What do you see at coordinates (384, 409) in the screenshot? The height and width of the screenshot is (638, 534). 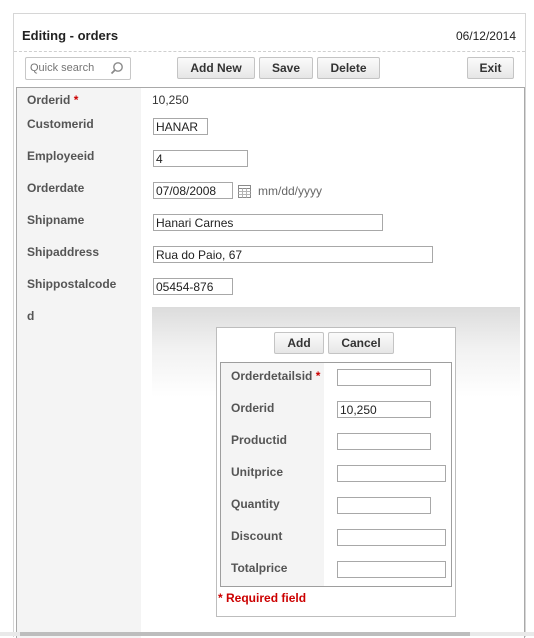 I see `sub-orderid-field` at bounding box center [384, 409].